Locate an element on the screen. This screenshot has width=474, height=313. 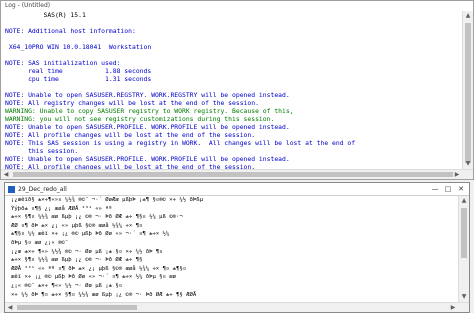
editor-vertical-scroll-thumb is located at coordinates (464, 233).